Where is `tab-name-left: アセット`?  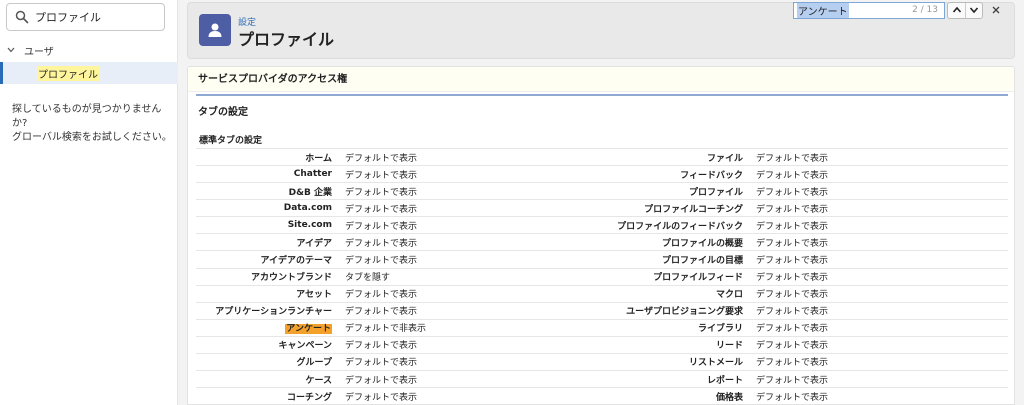 tab-name-left: アセット is located at coordinates (314, 295).